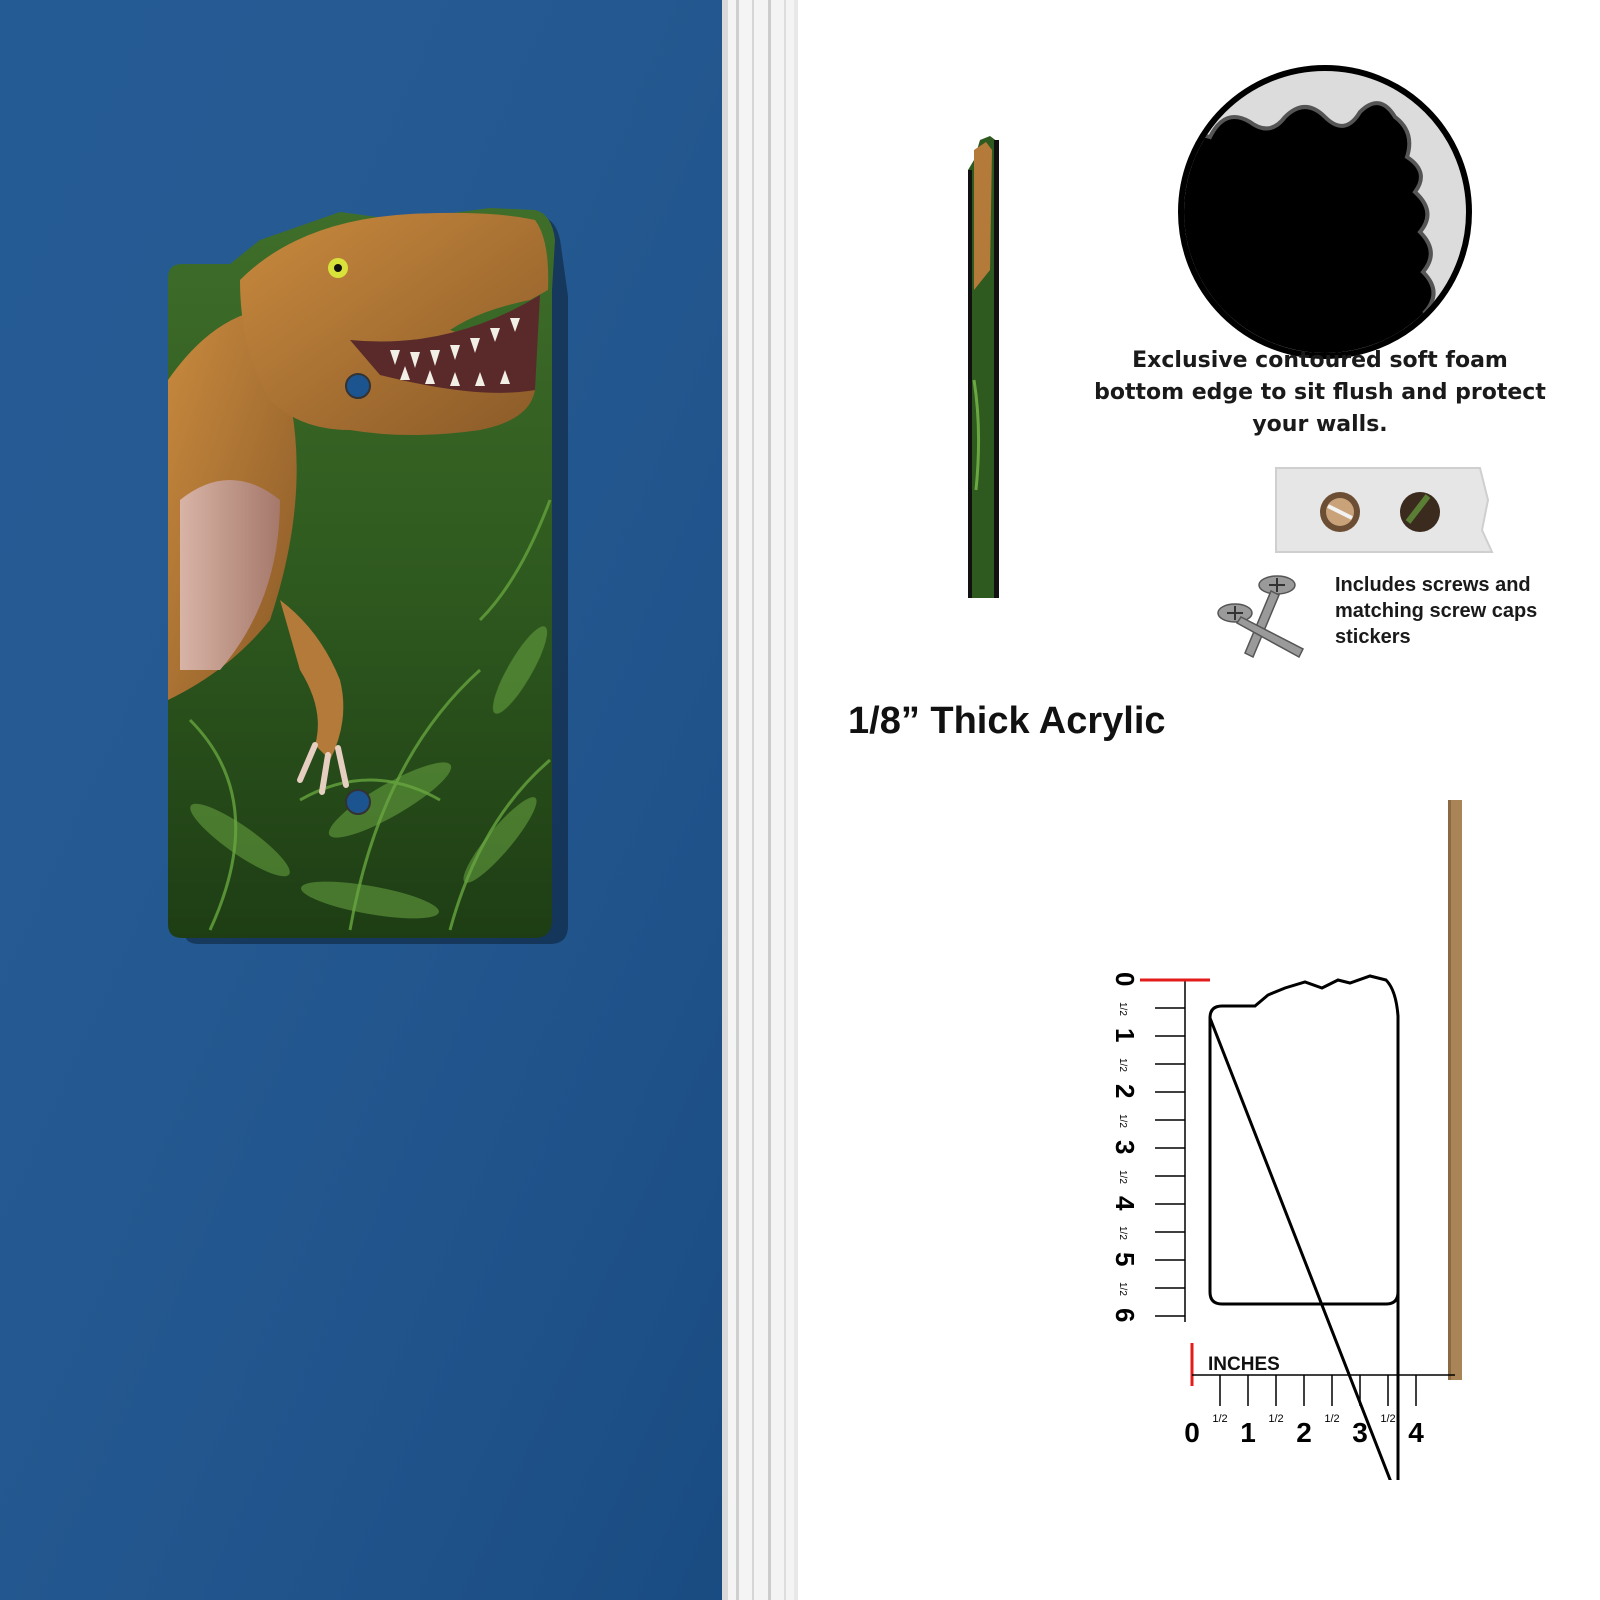 This screenshot has height=1600, width=1600. What do you see at coordinates (1125, 979) in the screenshot?
I see `v-label-0: 0` at bounding box center [1125, 979].